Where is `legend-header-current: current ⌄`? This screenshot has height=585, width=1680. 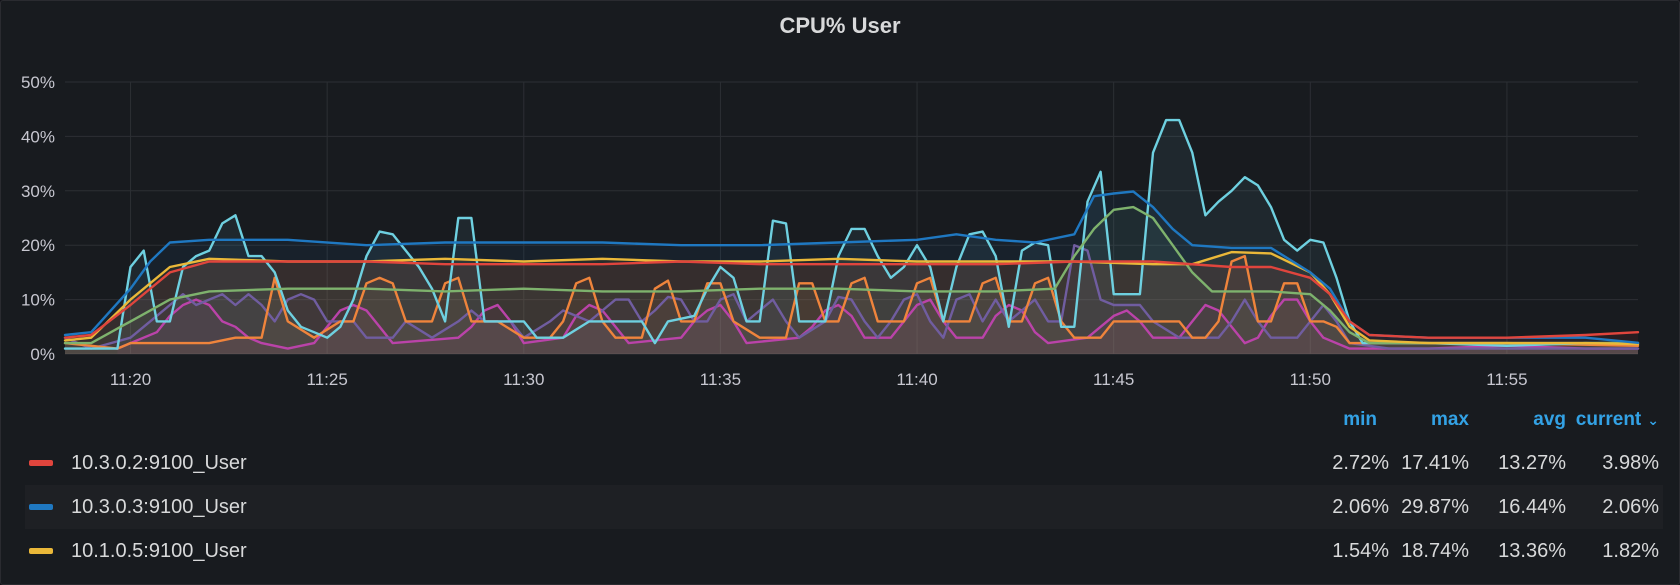 legend-header-current: current ⌄ is located at coordinates (1617, 420).